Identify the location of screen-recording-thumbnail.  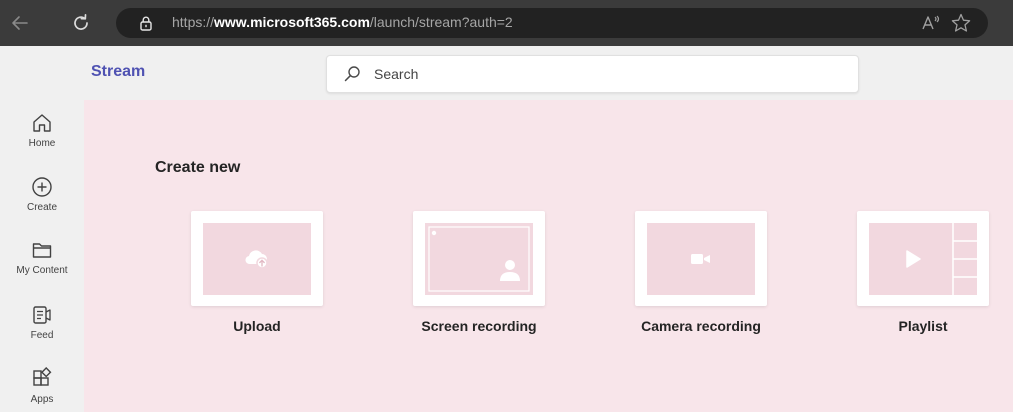
(479, 259).